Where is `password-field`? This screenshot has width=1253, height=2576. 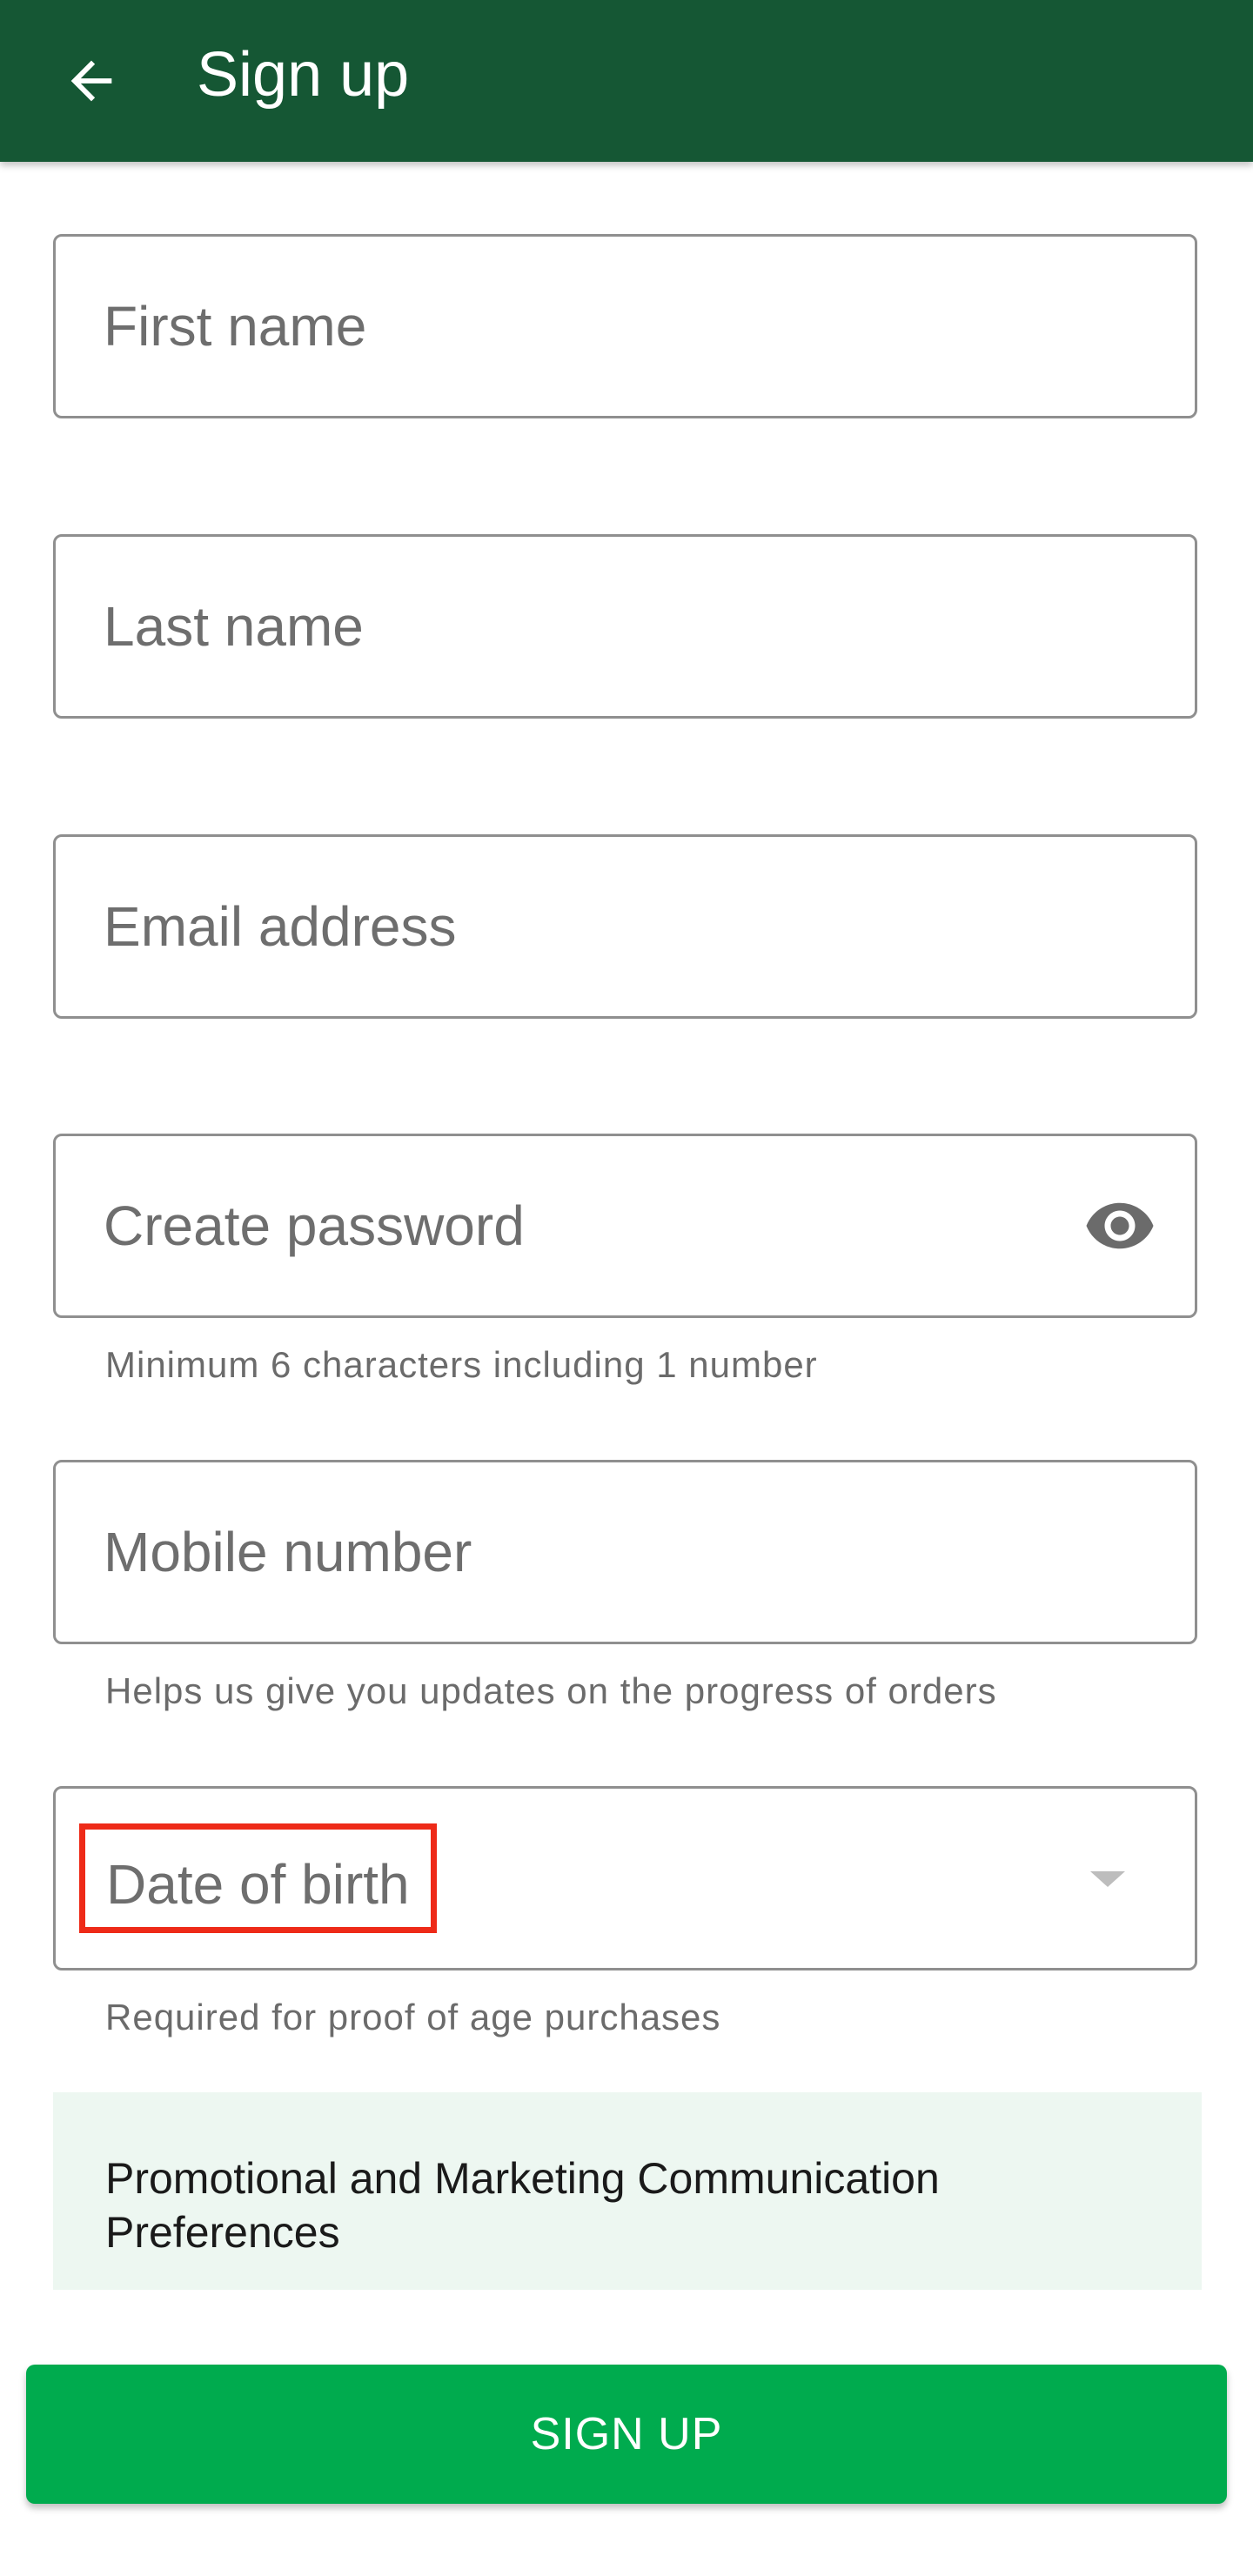 password-field is located at coordinates (625, 1226).